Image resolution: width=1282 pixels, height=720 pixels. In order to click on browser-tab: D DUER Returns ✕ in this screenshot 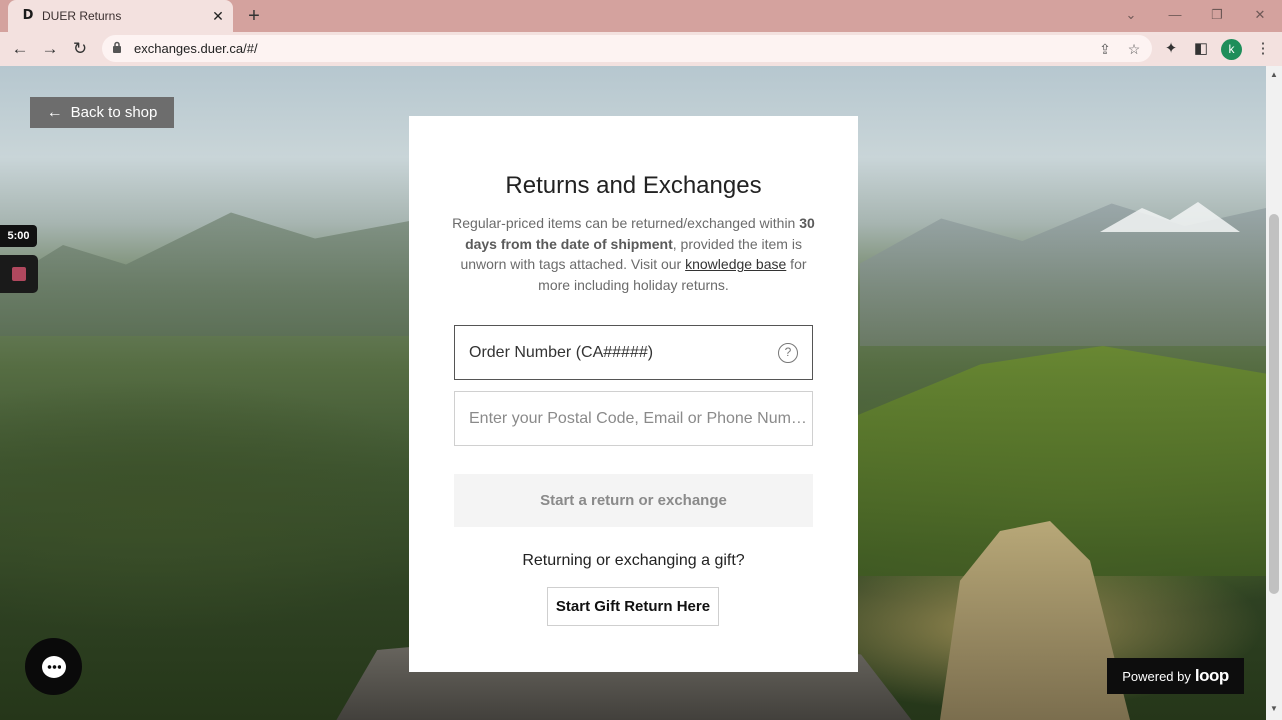, I will do `click(120, 16)`.